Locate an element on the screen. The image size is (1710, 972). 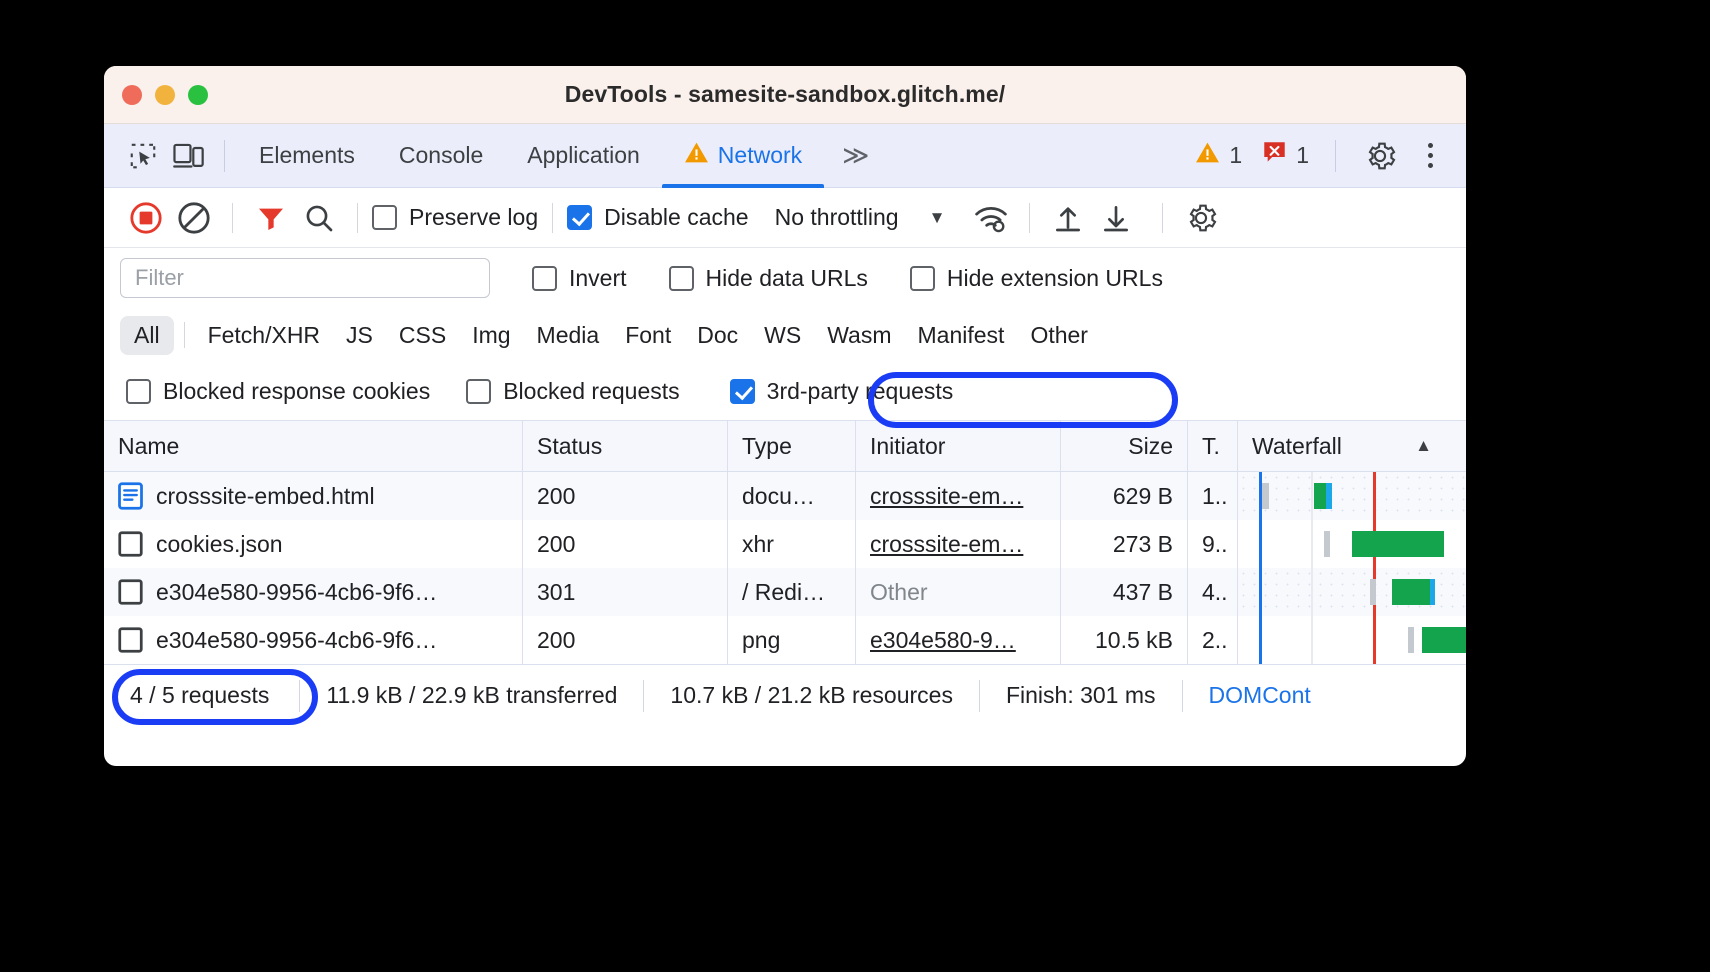
tab-console: Console is located at coordinates (441, 156).